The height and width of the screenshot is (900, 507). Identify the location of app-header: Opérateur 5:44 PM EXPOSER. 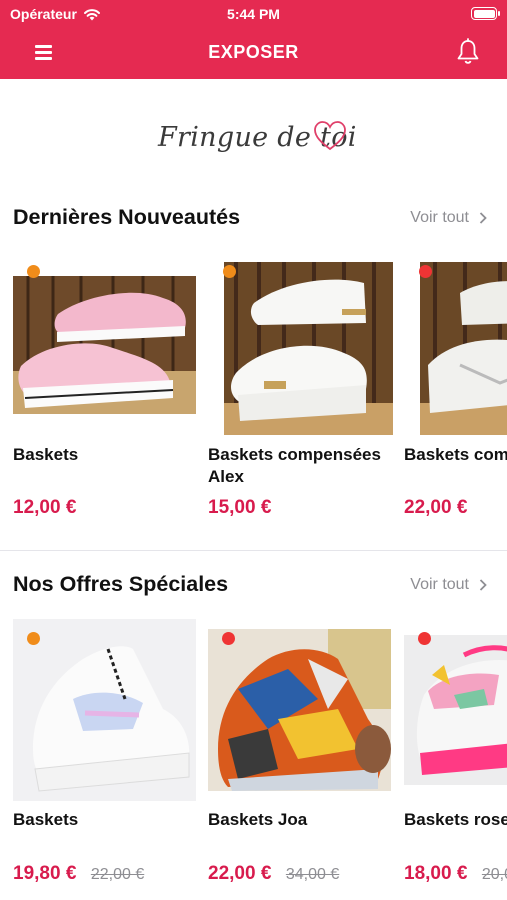
(253, 39).